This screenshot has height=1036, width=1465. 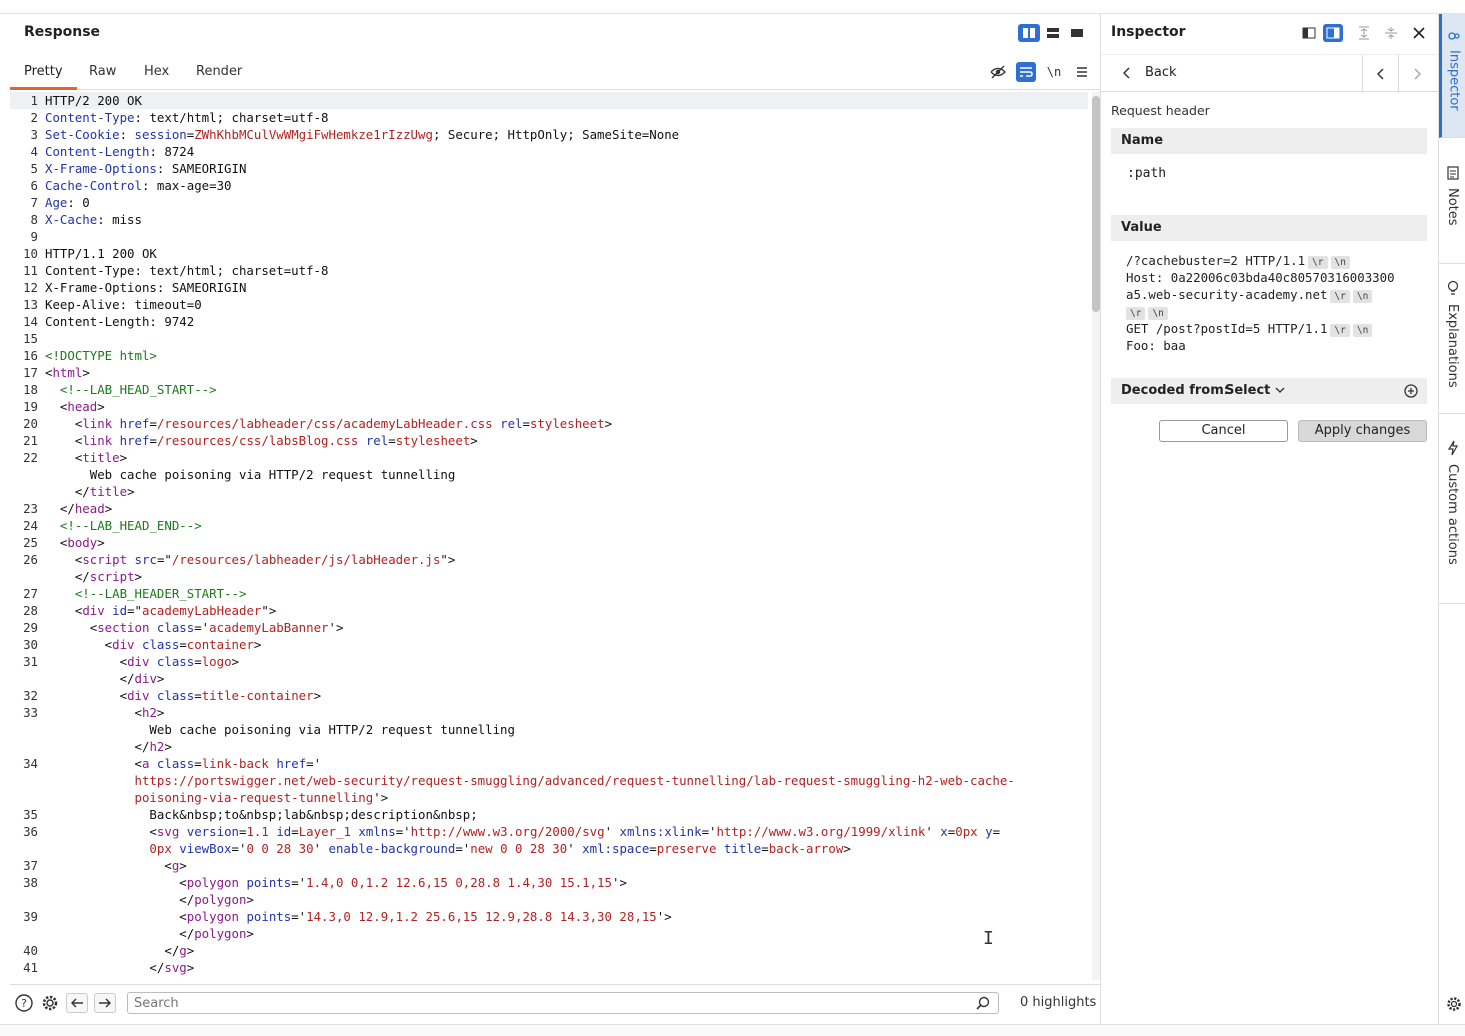 What do you see at coordinates (549, 678) in the screenshot?
I see `code-line: </div>` at bounding box center [549, 678].